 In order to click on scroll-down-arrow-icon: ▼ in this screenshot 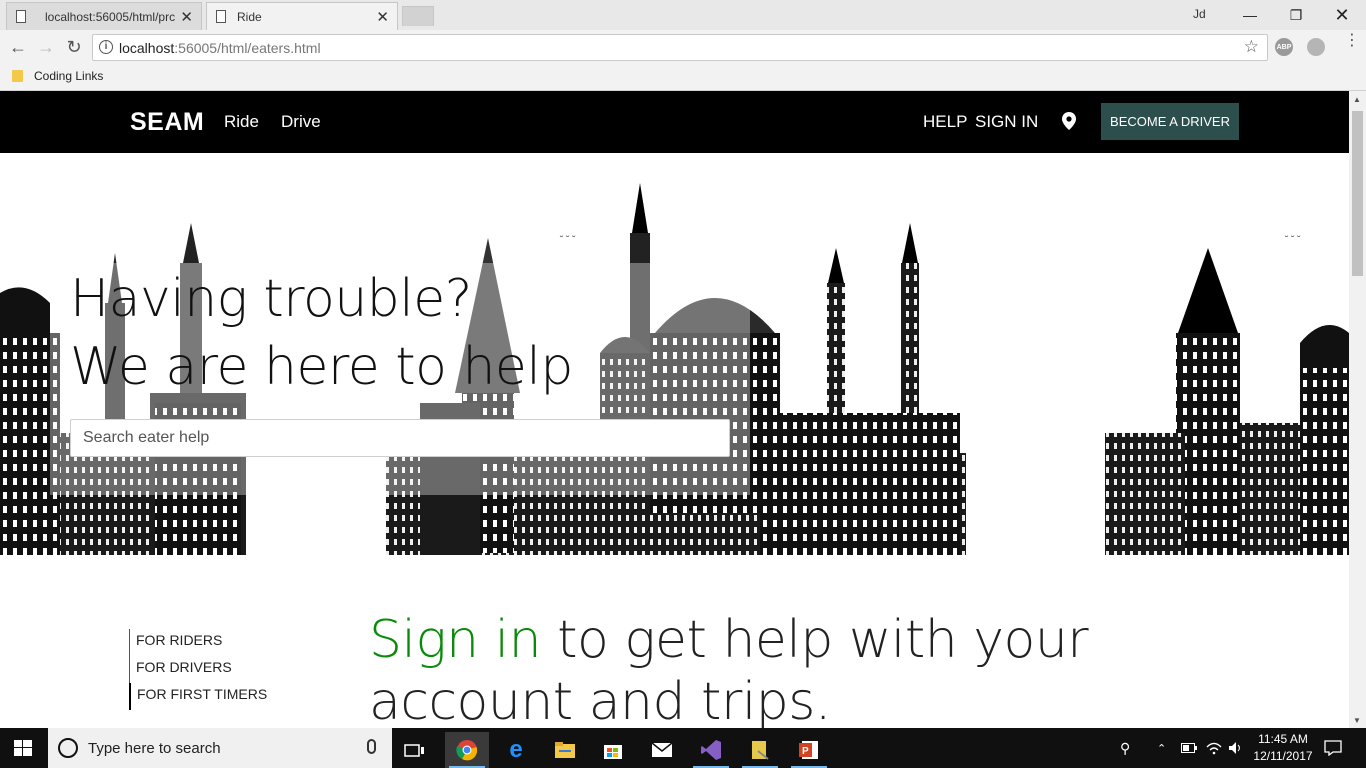, I will do `click(1357, 720)`.